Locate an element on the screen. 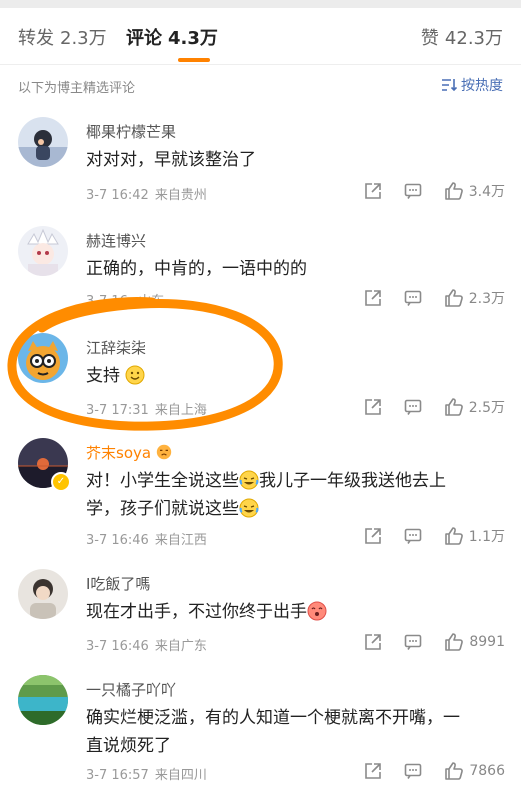  tab-repost-label: 转发 is located at coordinates (36, 38).